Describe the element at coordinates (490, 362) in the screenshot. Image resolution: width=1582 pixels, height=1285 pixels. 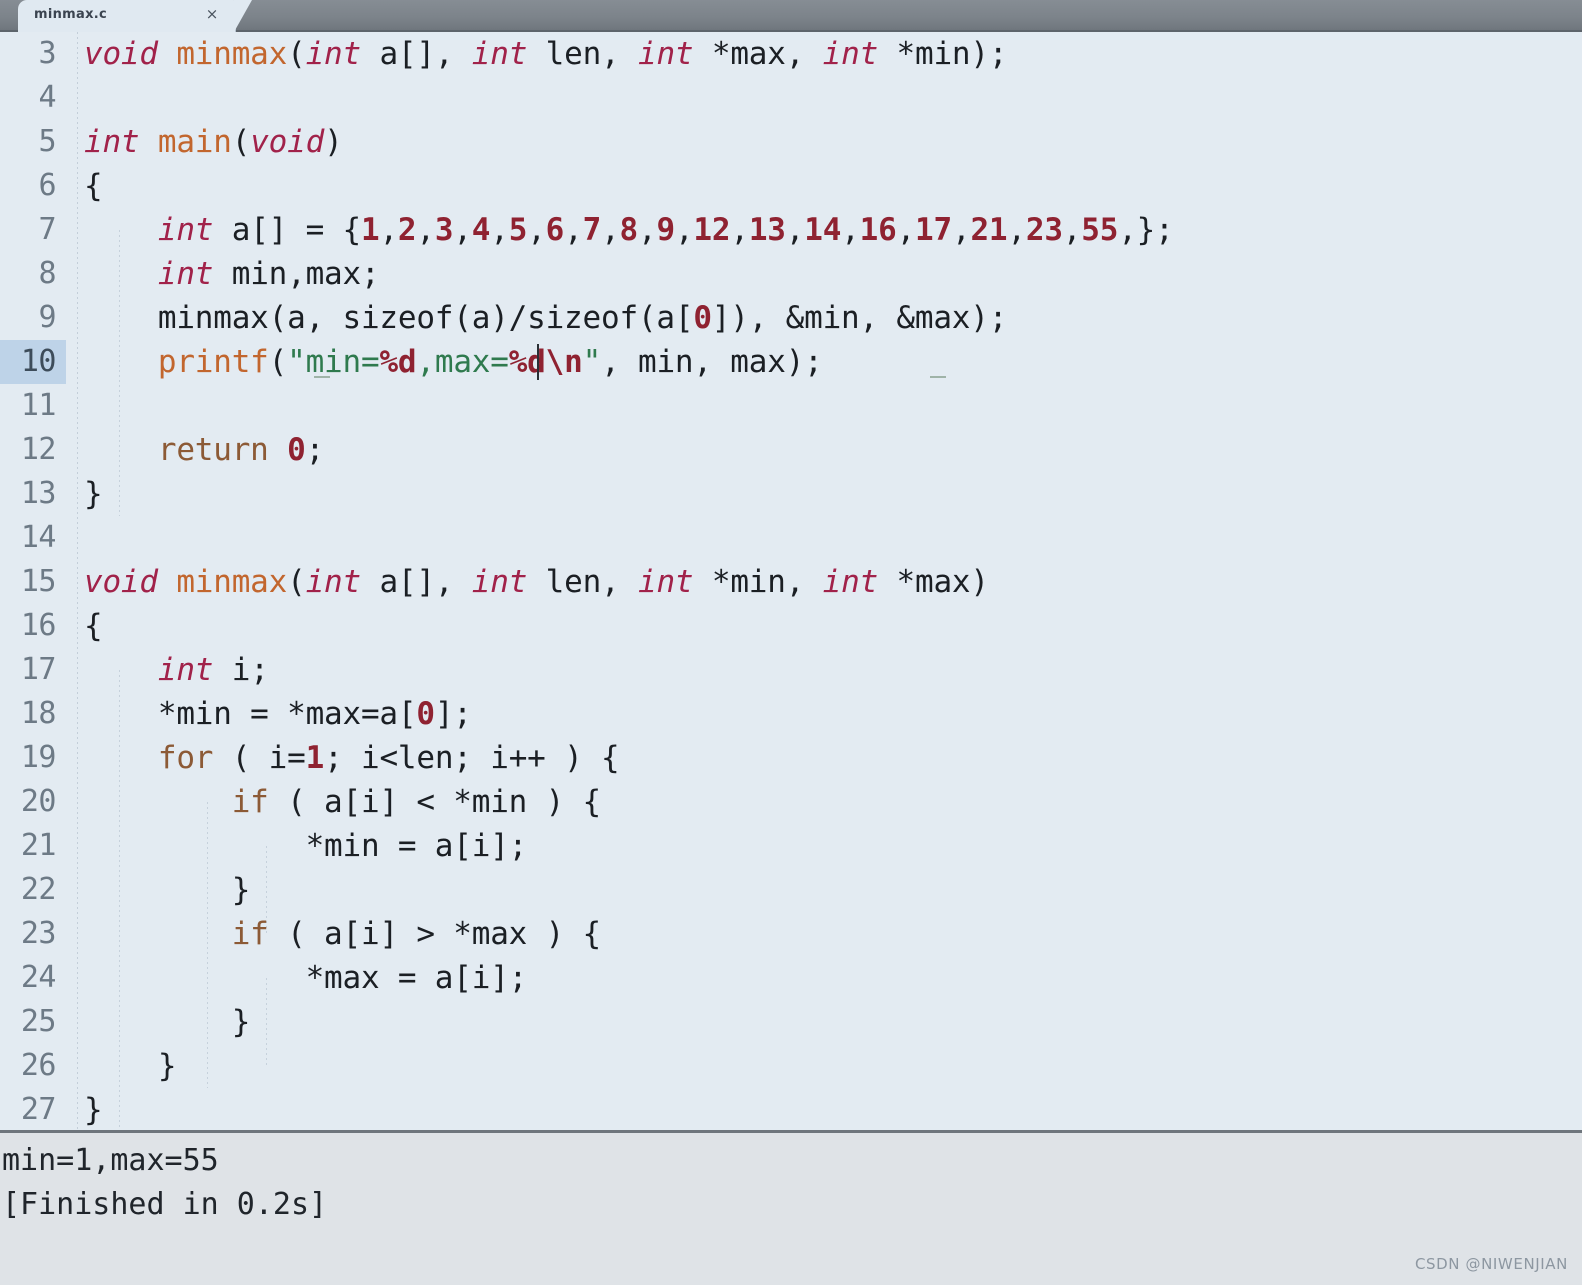
I see `line-content: printf("min=%d,max=%d\n", min, max);` at that location.